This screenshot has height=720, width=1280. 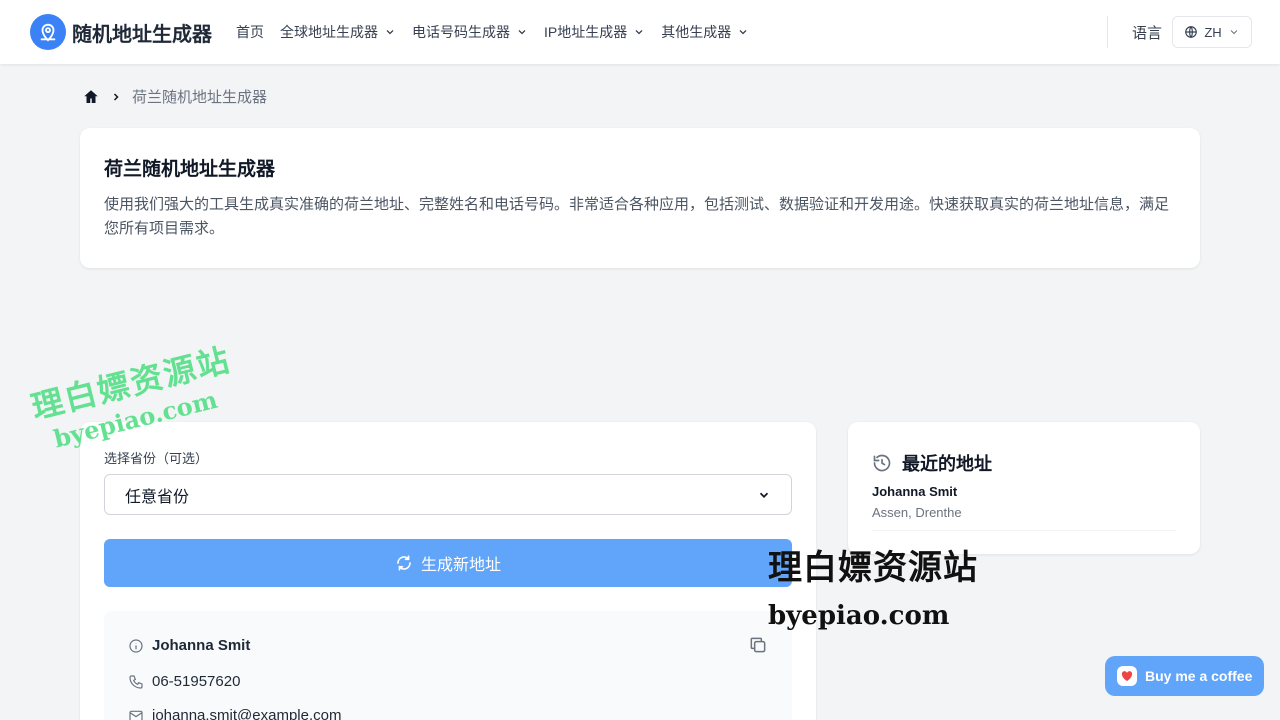 I want to click on nav-ip-label: IP地址生成器, so click(x=586, y=32).